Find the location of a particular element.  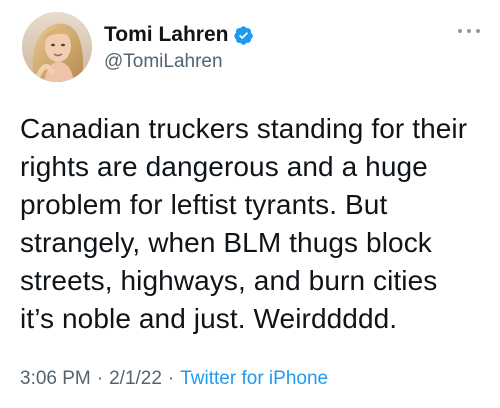

tweet-text-line: rights are dangerous and a huge is located at coordinates (224, 166).